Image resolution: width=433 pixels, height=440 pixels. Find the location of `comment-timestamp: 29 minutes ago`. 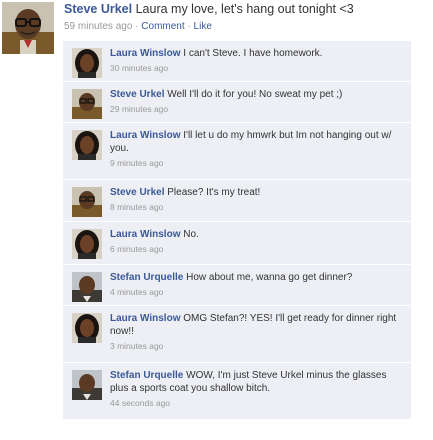

comment-timestamp: 29 minutes ago is located at coordinates (139, 109).